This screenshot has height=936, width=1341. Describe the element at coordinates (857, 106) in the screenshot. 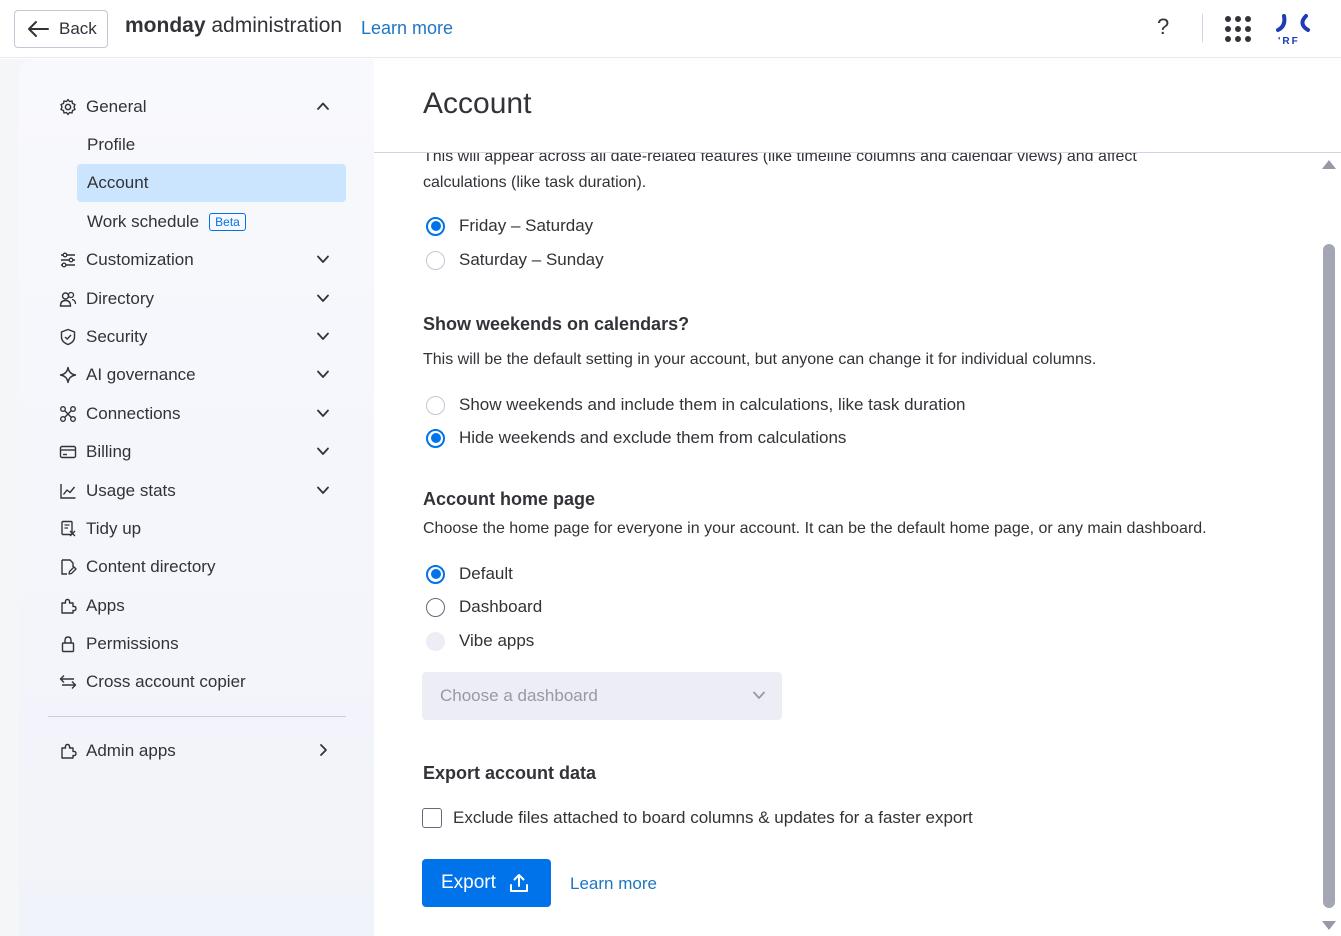

I see `main-header: Account` at that location.